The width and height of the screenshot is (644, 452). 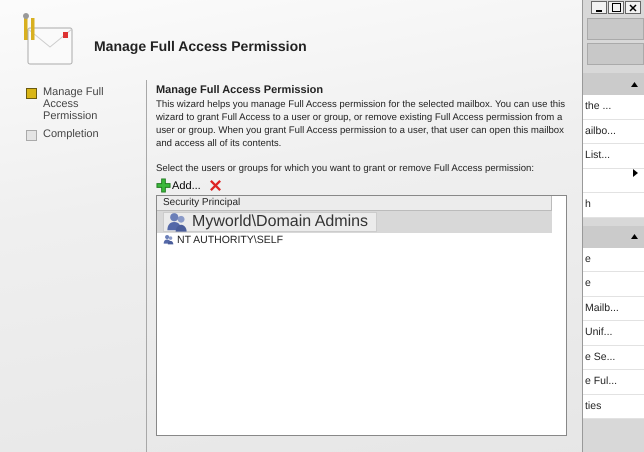 I want to click on maximize-button, so click(x=616, y=7).